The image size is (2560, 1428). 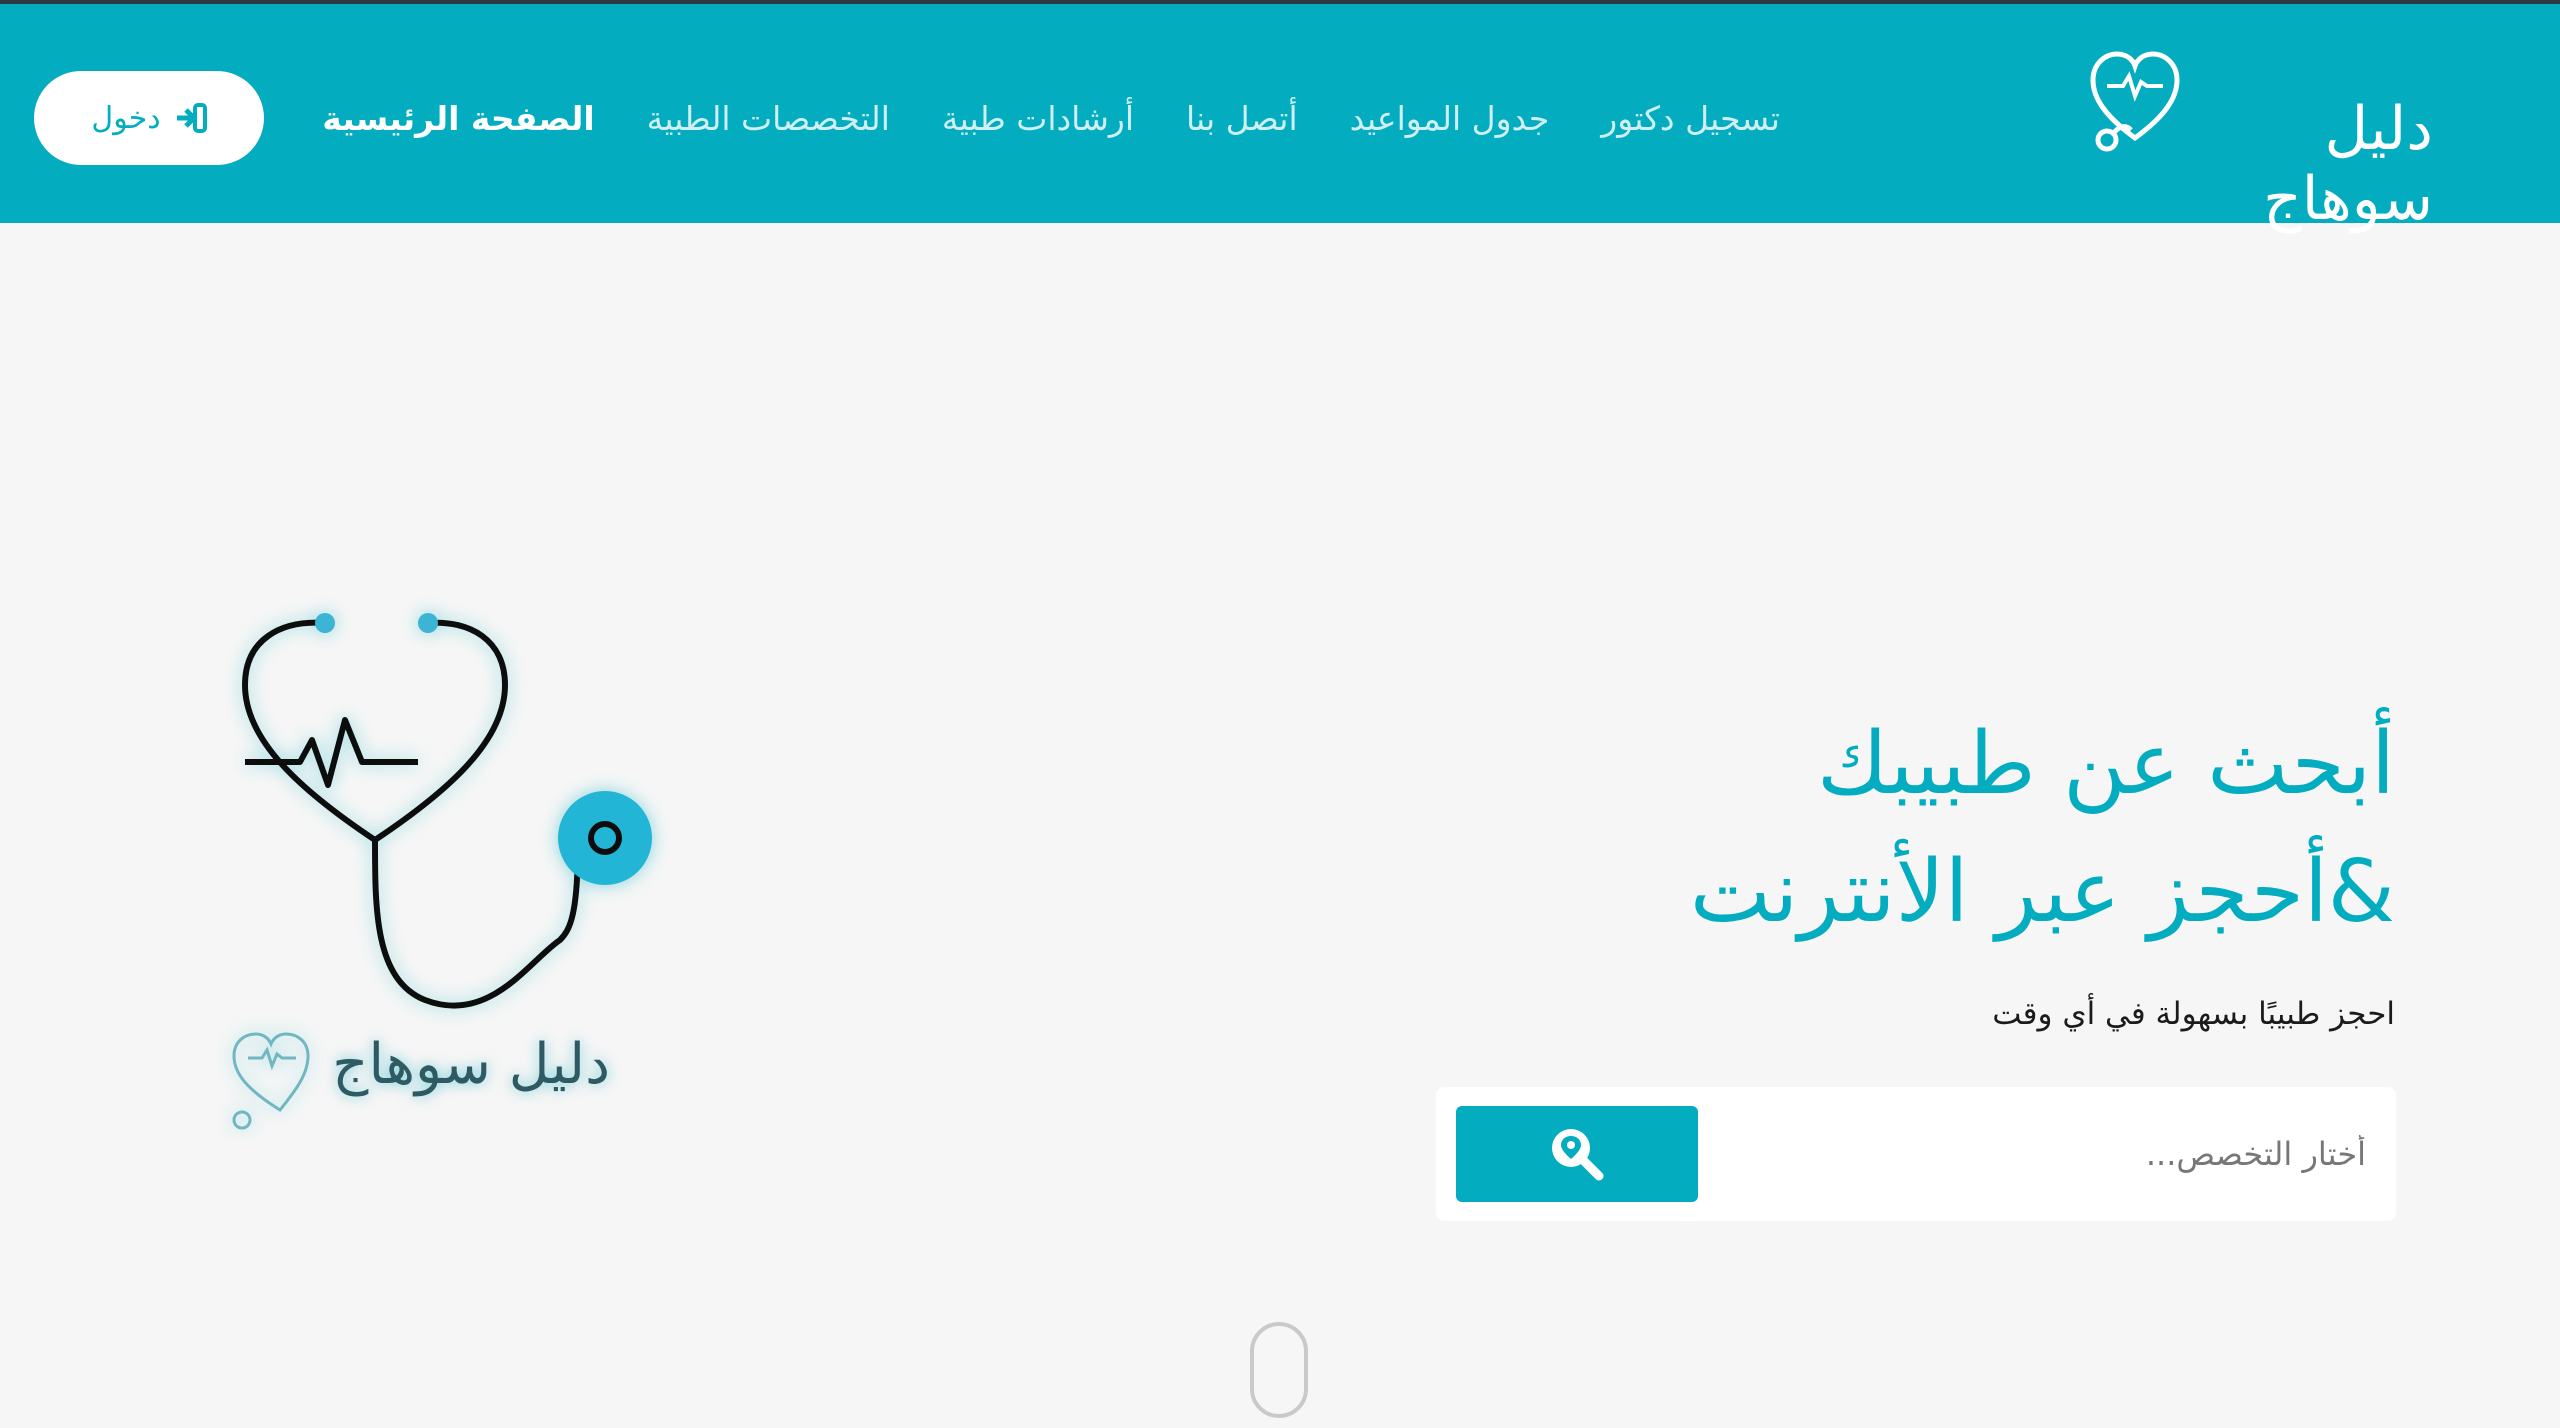 I want to click on nav-item-home: الصفحة الرئيسية, so click(x=458, y=119).